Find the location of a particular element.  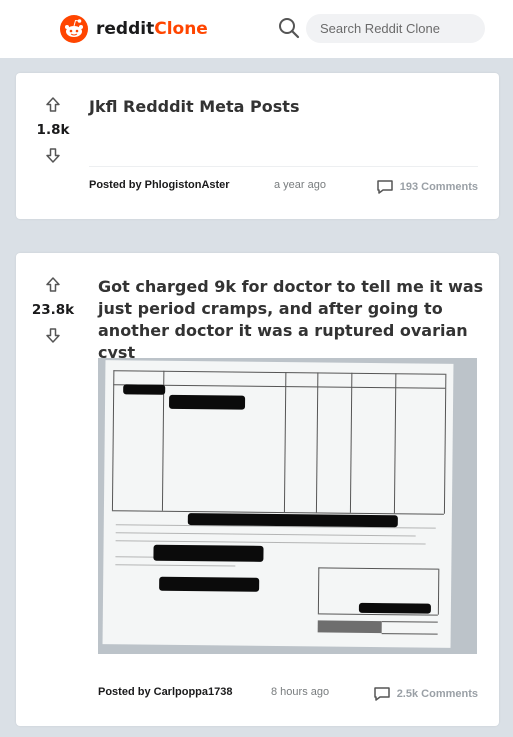

comments-link: 2.5k Comments is located at coordinates (425, 694).